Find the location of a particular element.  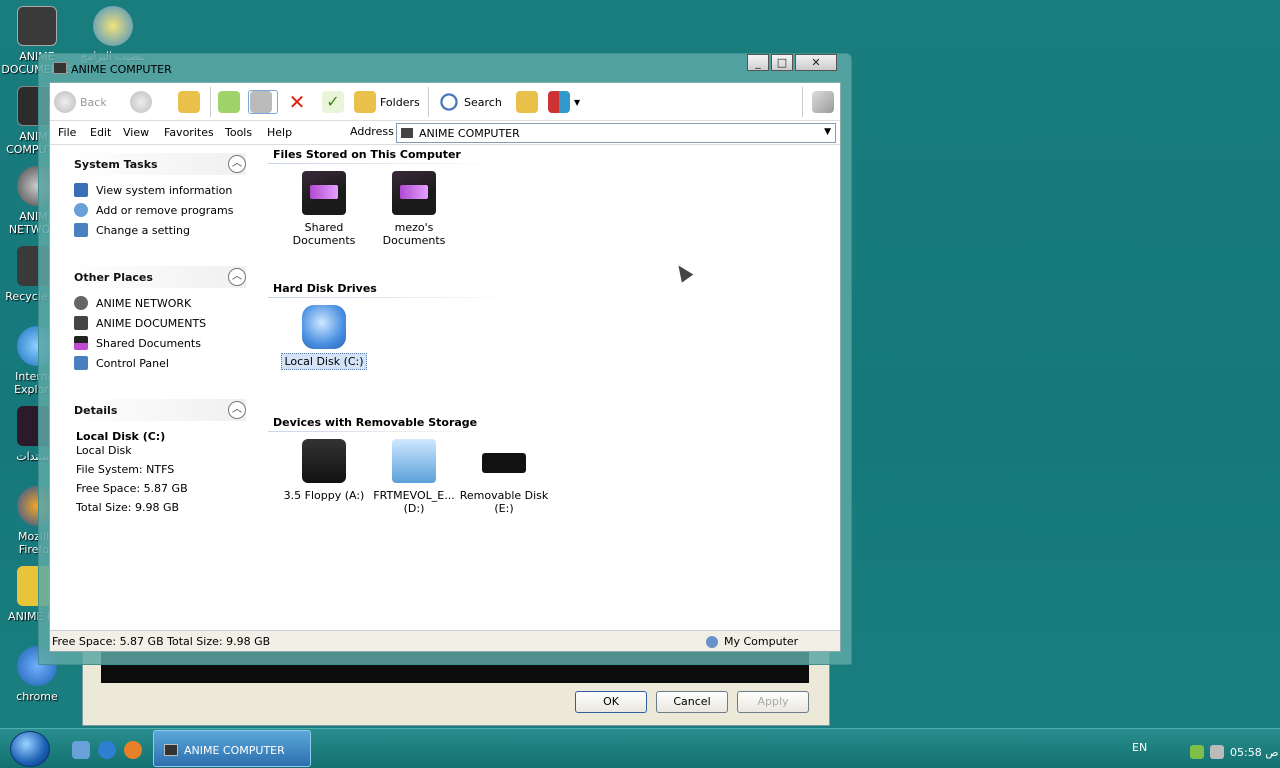

menu-file: File is located at coordinates (67, 132).